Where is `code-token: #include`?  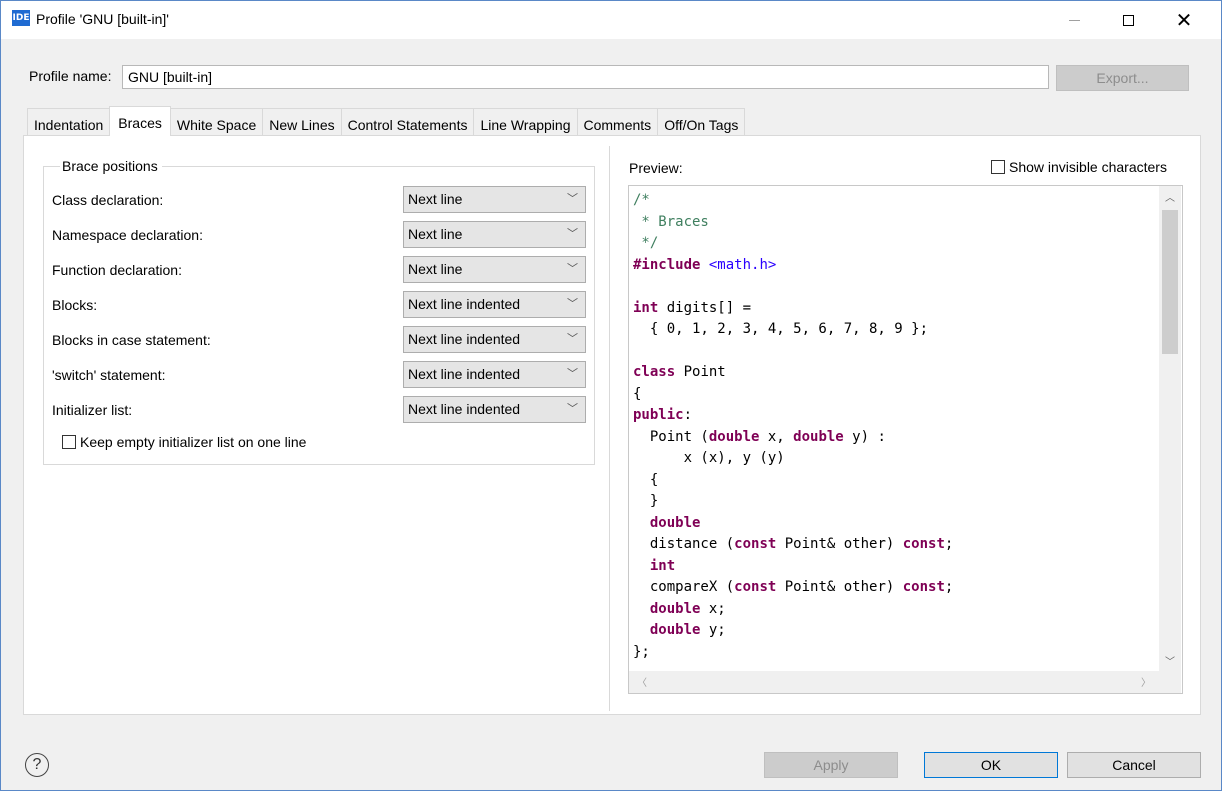
code-token: #include is located at coordinates (667, 264).